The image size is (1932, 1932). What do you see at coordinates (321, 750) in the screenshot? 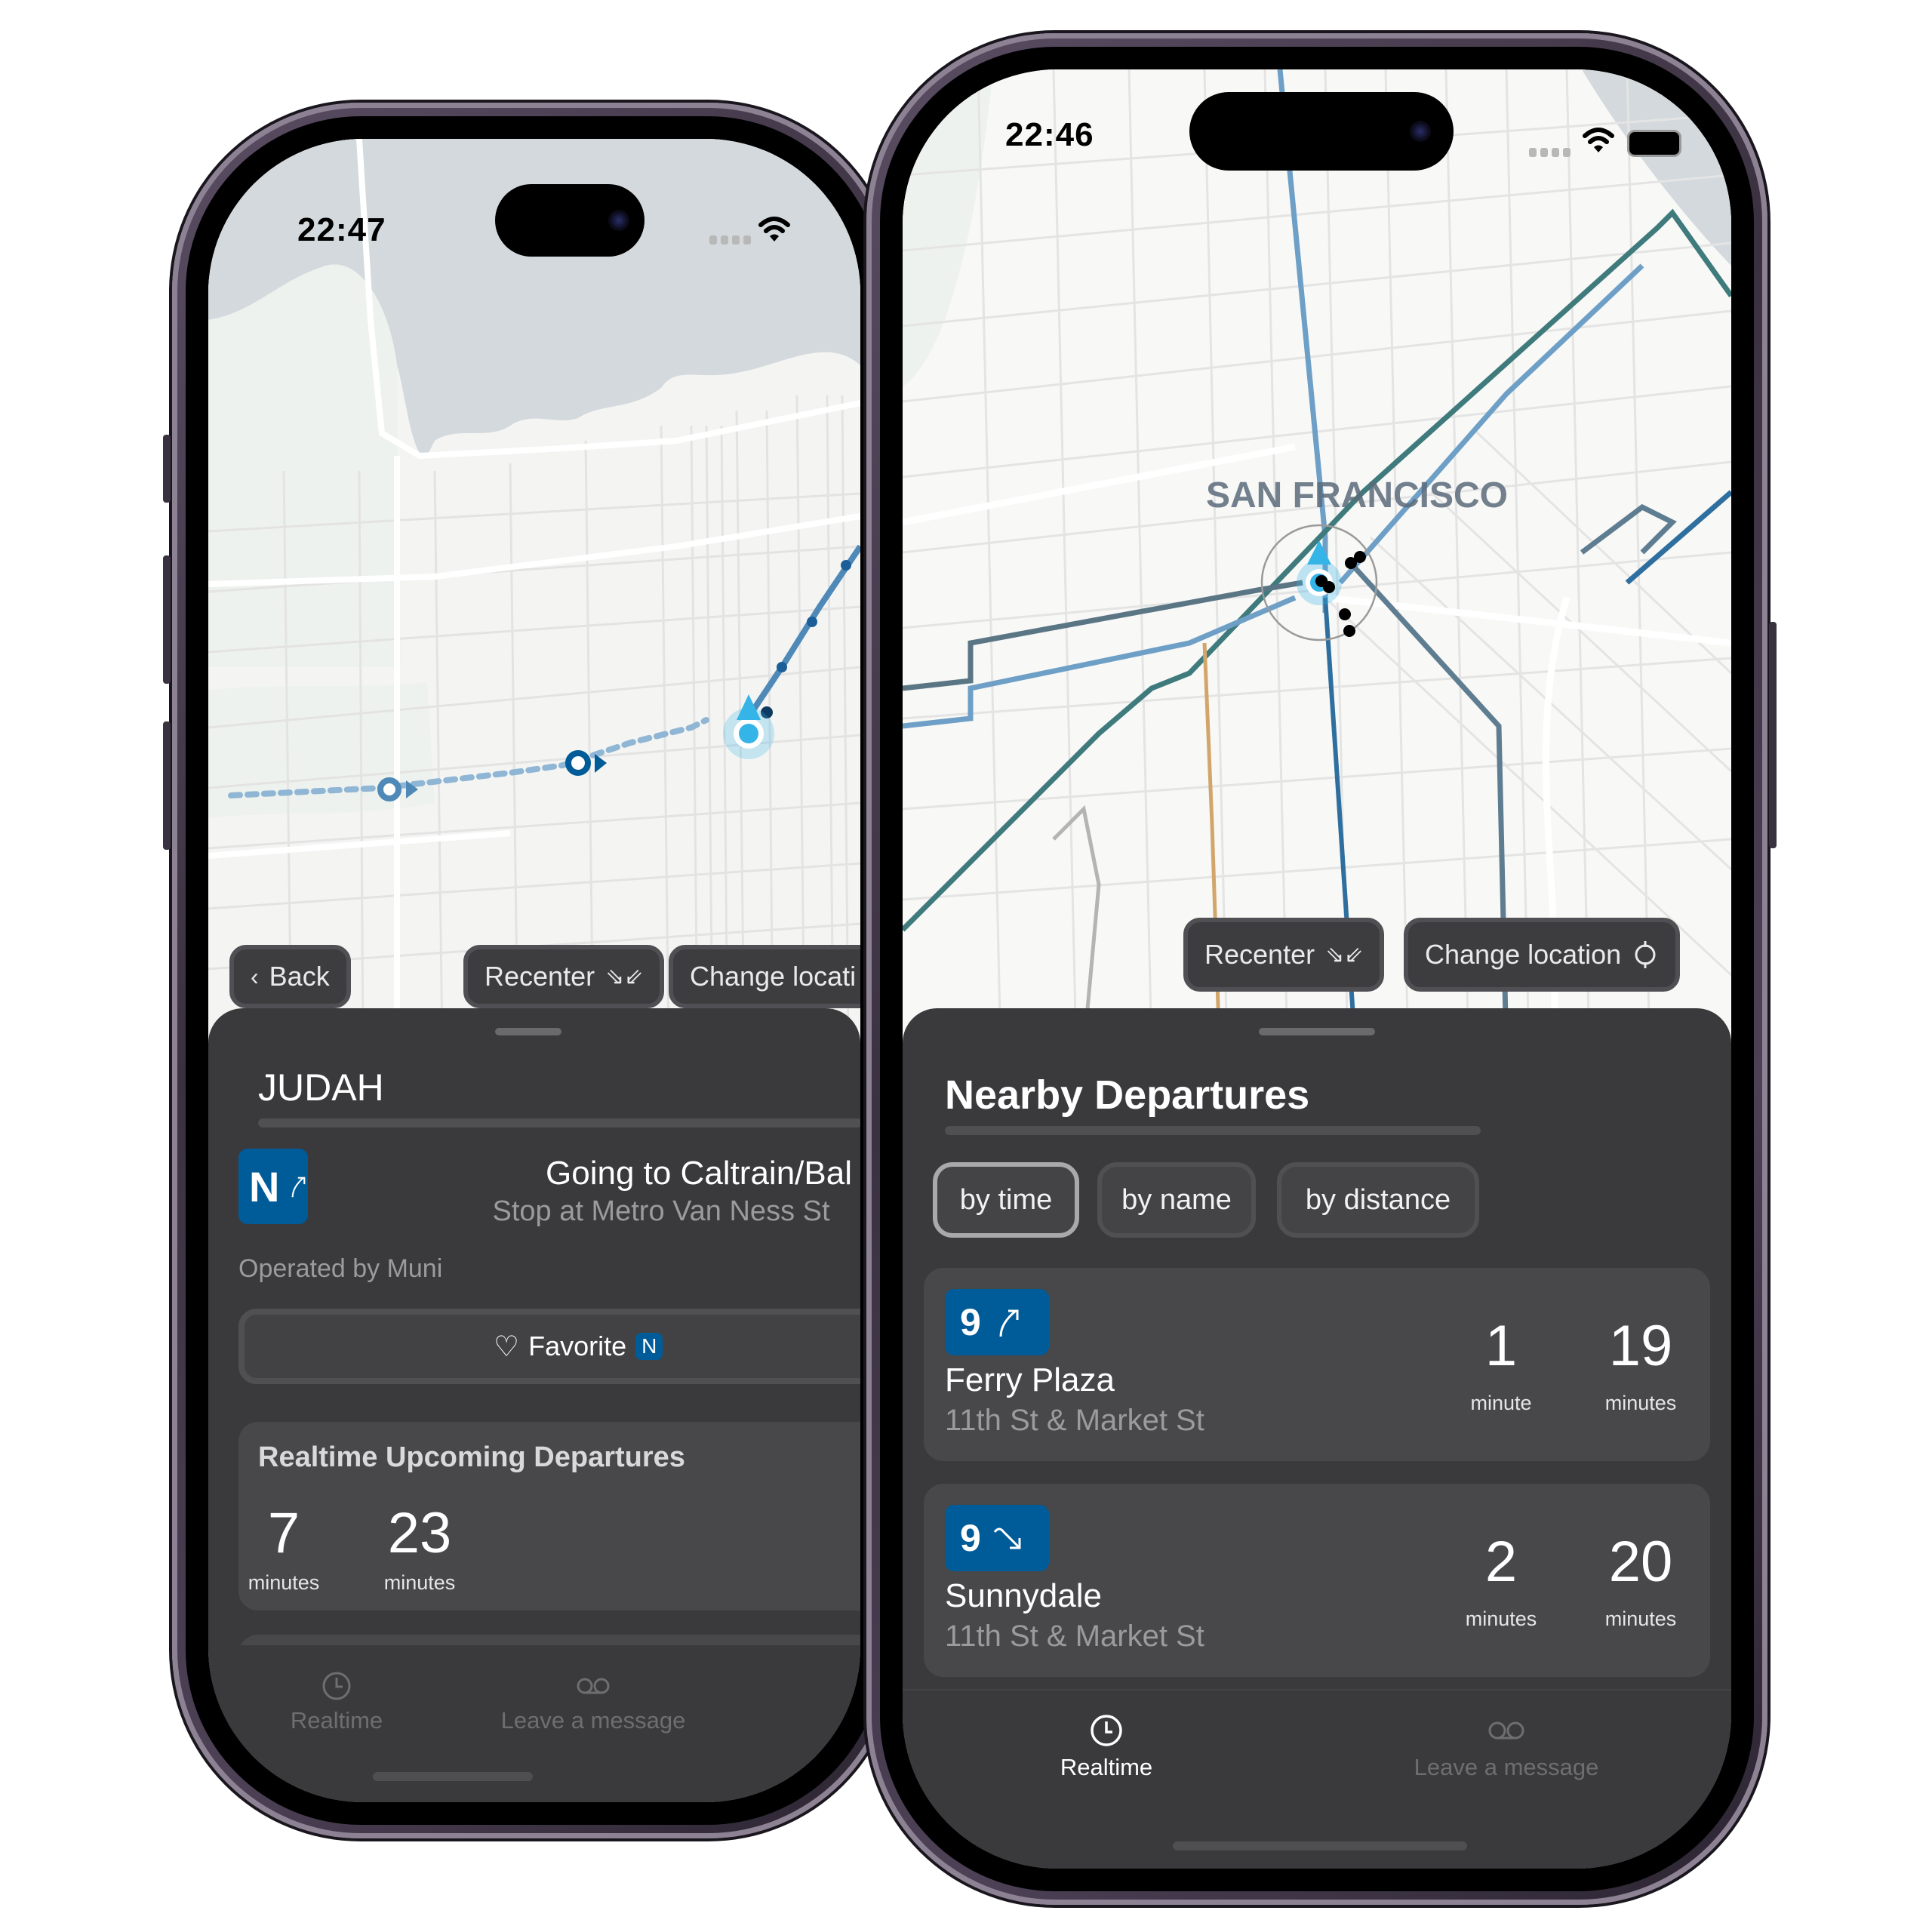
I see `golden-gate-park` at bounding box center [321, 750].